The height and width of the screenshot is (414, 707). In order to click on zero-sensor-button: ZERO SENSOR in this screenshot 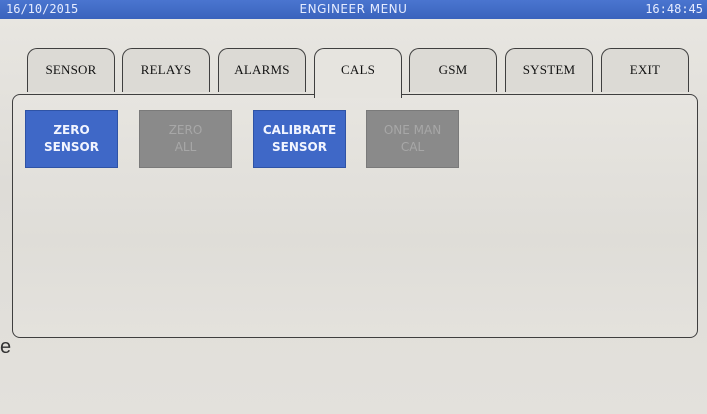, I will do `click(71, 139)`.